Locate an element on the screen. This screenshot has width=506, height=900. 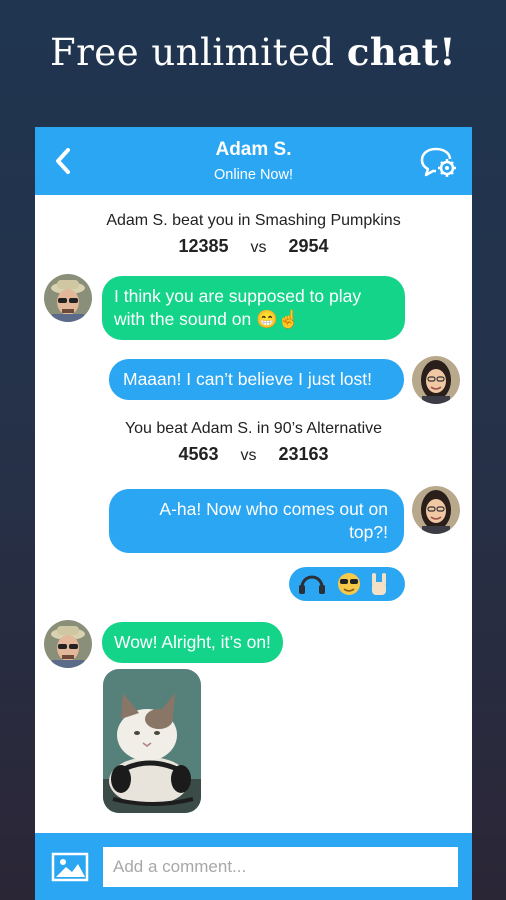
attach-image-button is located at coordinates (70, 867).